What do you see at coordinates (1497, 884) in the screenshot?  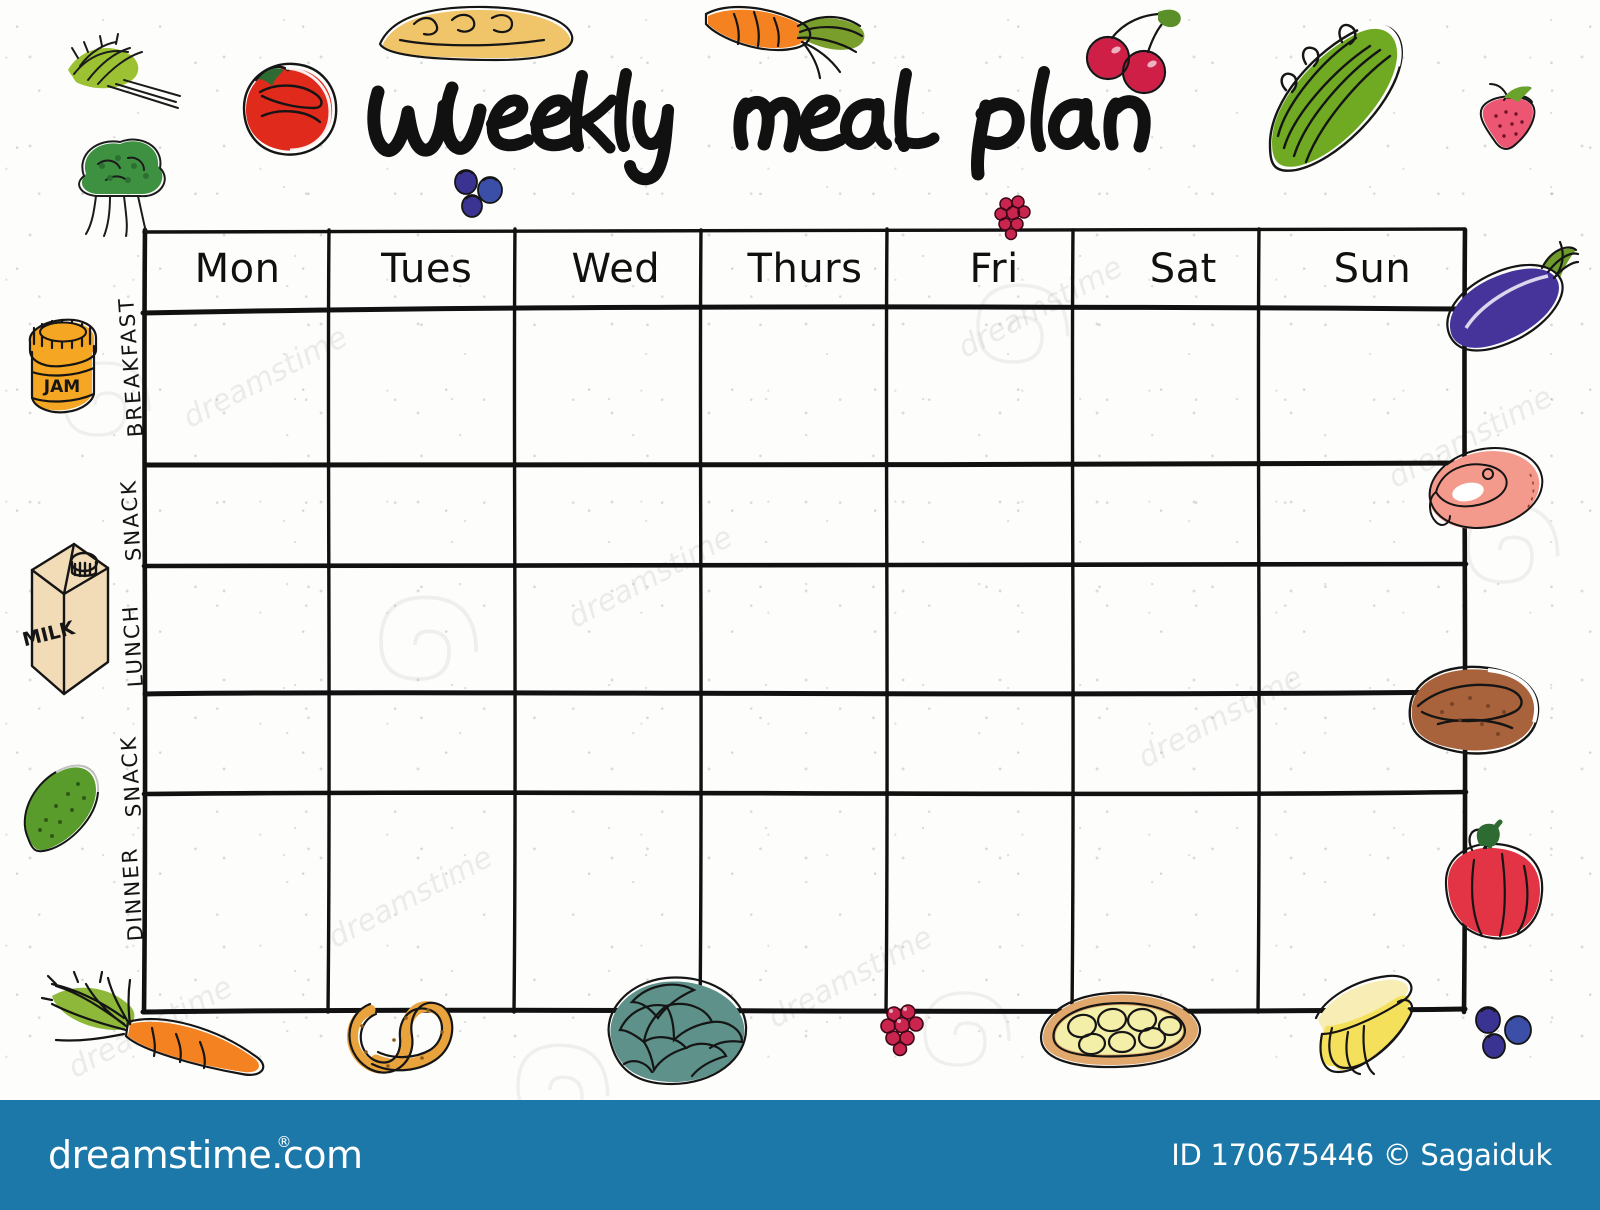 I see `red-bell-pepper-illustration` at bounding box center [1497, 884].